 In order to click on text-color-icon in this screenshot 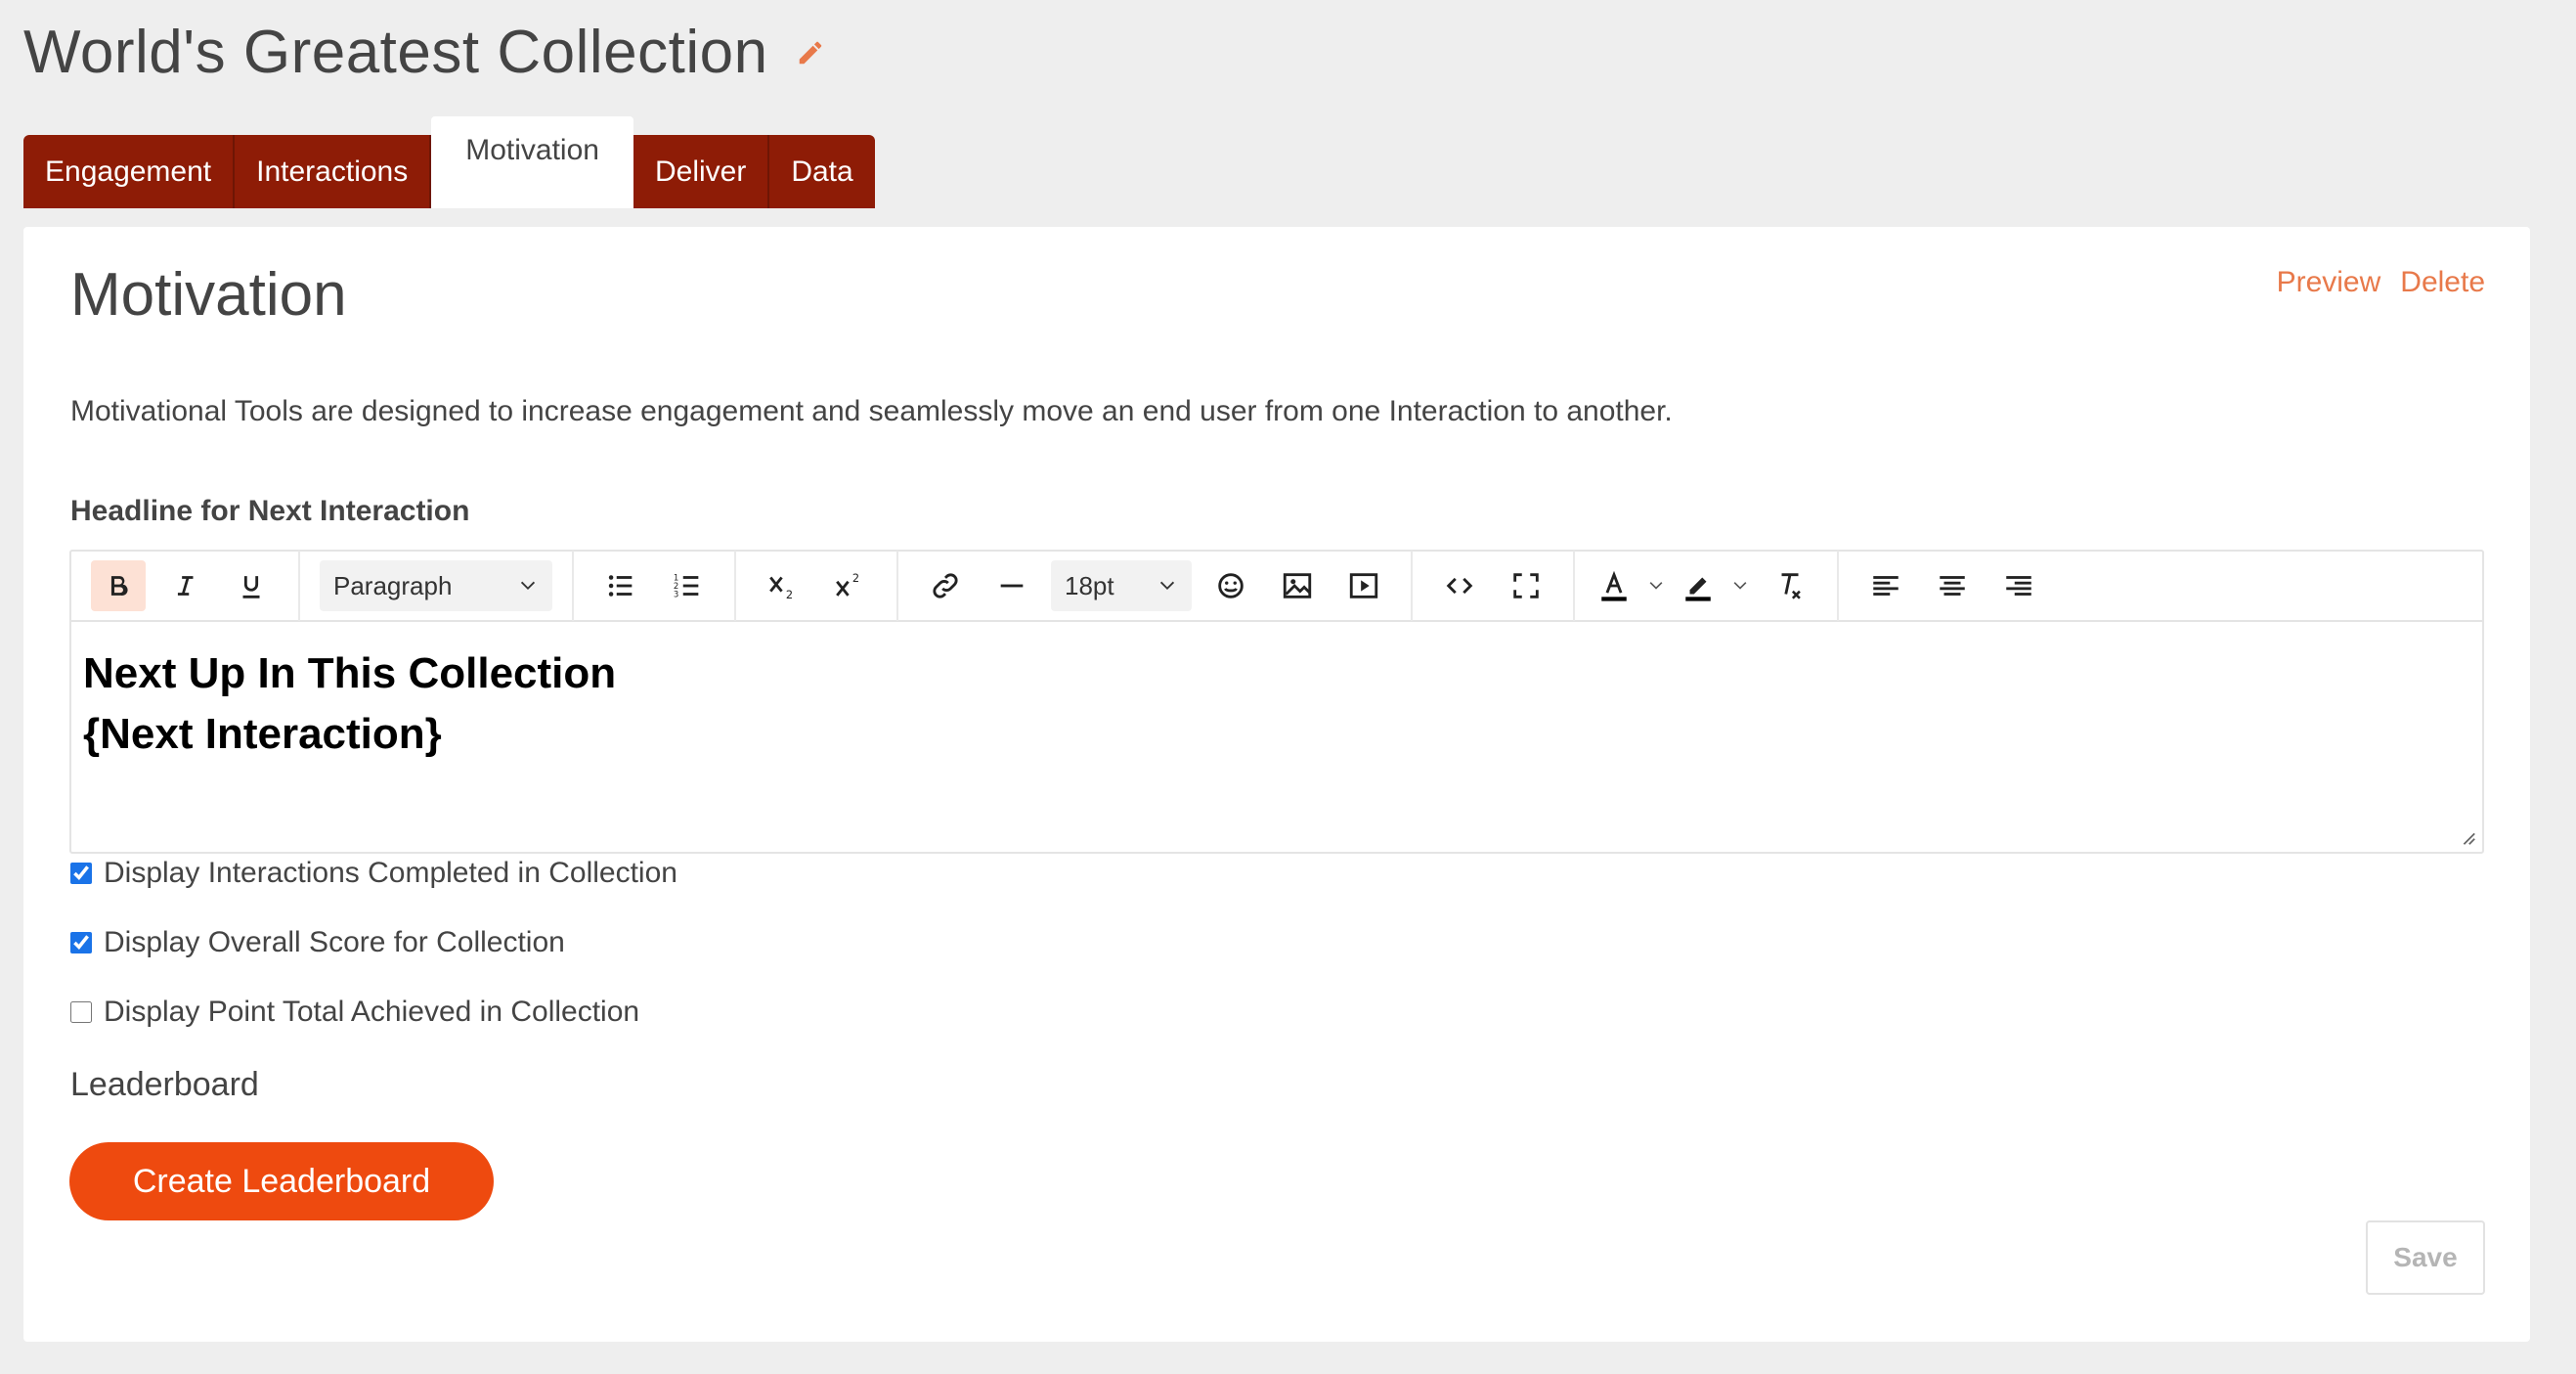, I will do `click(1614, 586)`.